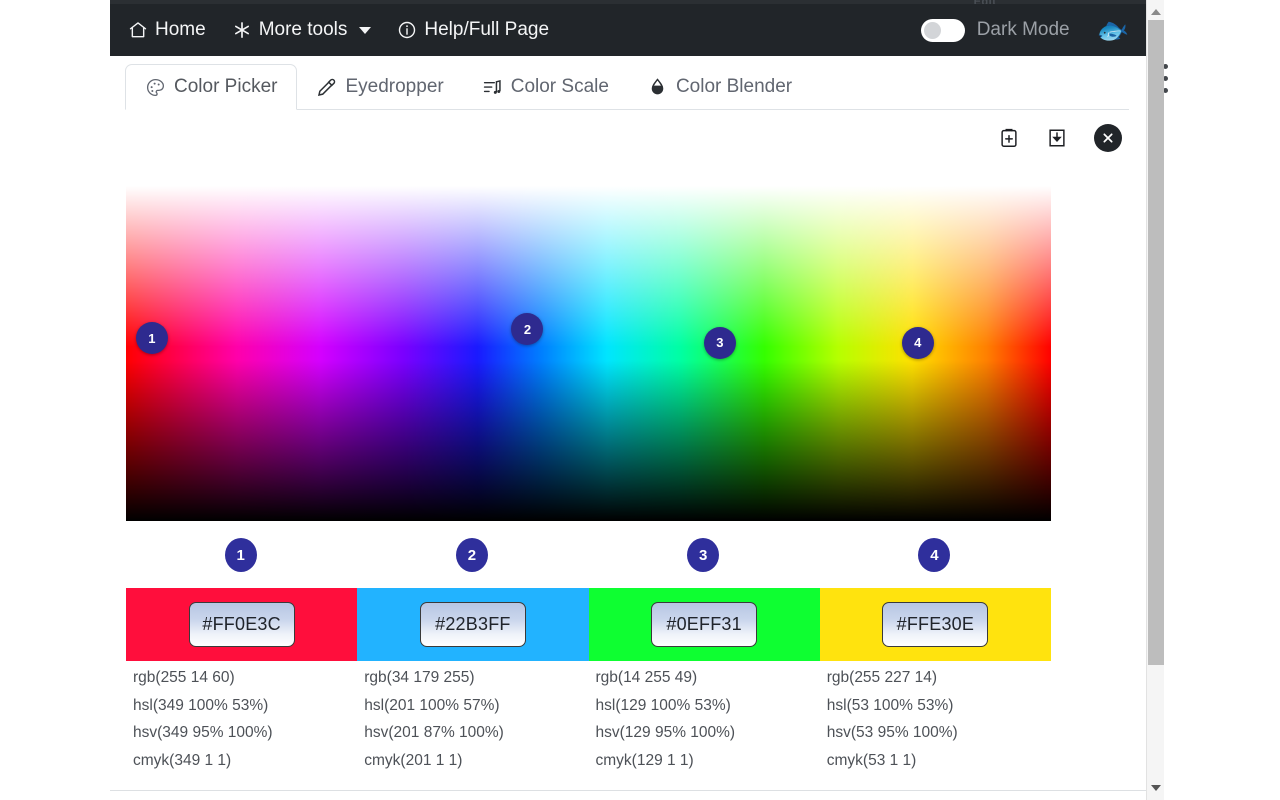 The height and width of the screenshot is (800, 1280). I want to click on info-circle-icon, so click(407, 30).